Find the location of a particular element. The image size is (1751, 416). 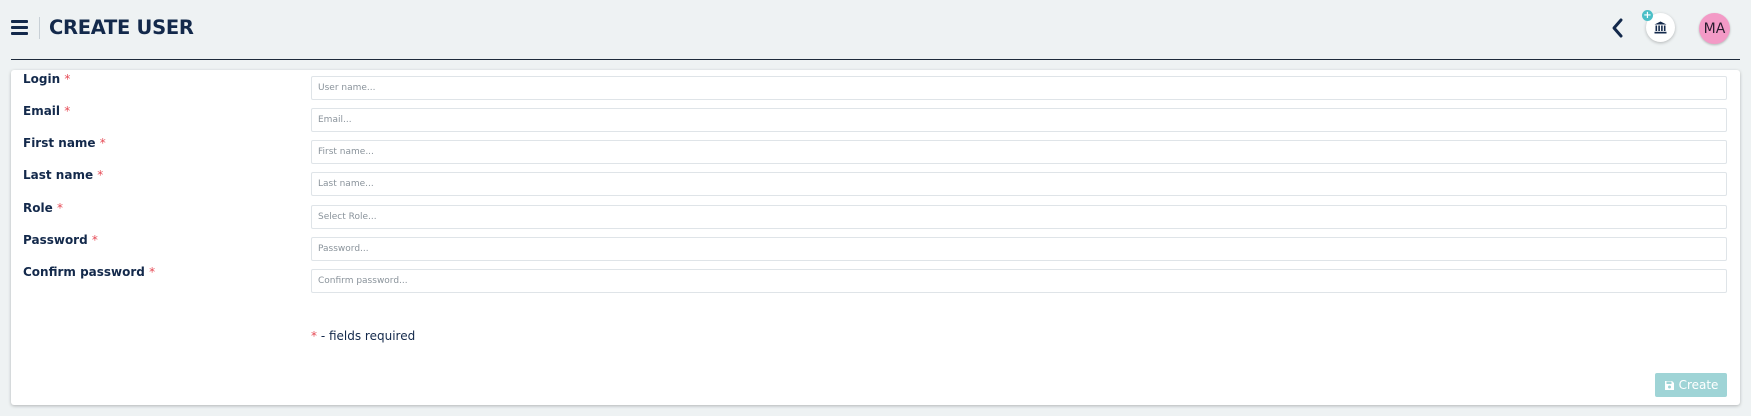

form-row-password: Password * is located at coordinates (875, 246).